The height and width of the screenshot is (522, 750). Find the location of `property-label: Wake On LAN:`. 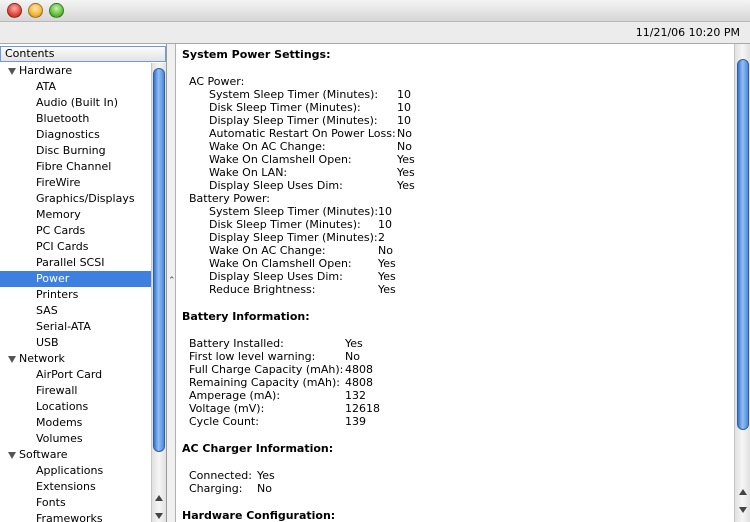

property-label: Wake On LAN: is located at coordinates (248, 172).